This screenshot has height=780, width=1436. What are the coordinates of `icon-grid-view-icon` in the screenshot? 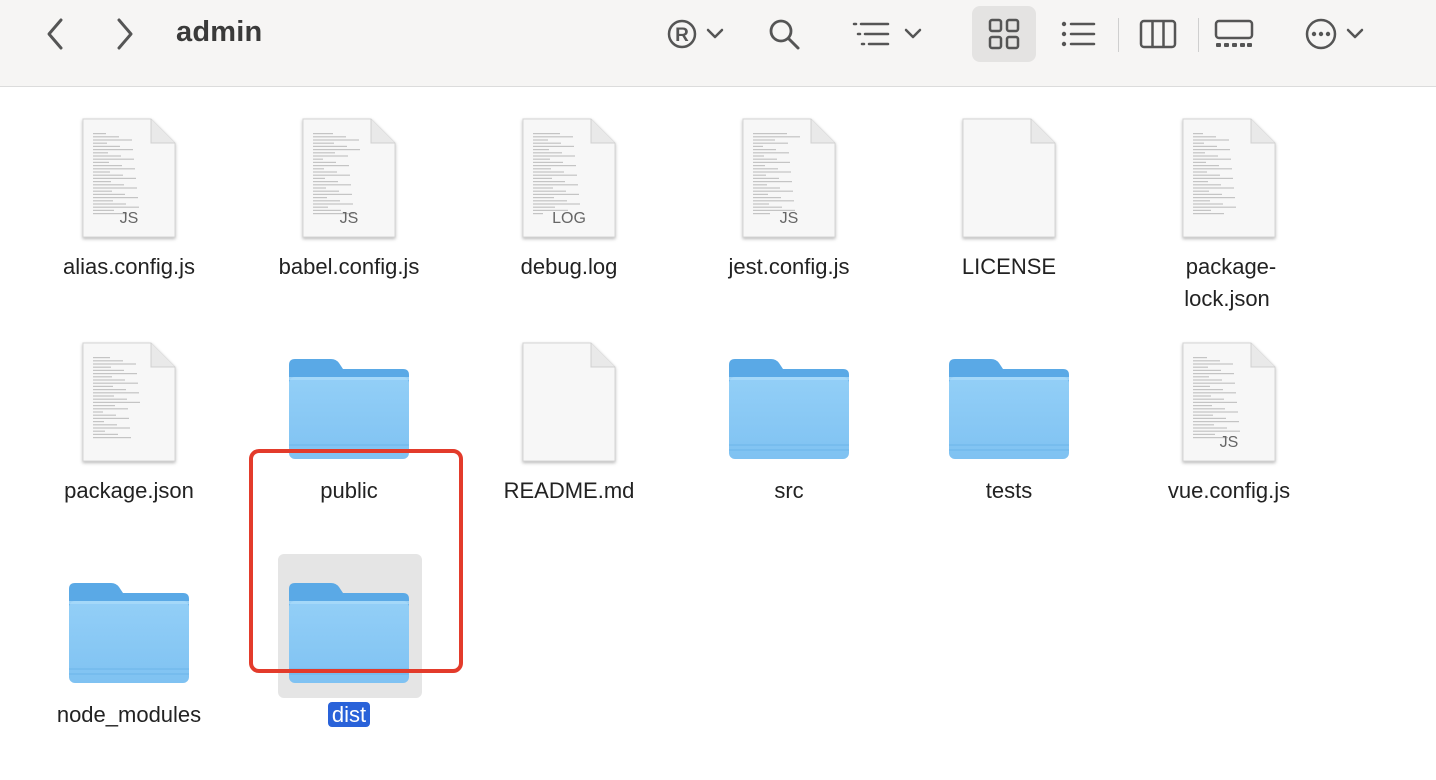 It's located at (1004, 34).